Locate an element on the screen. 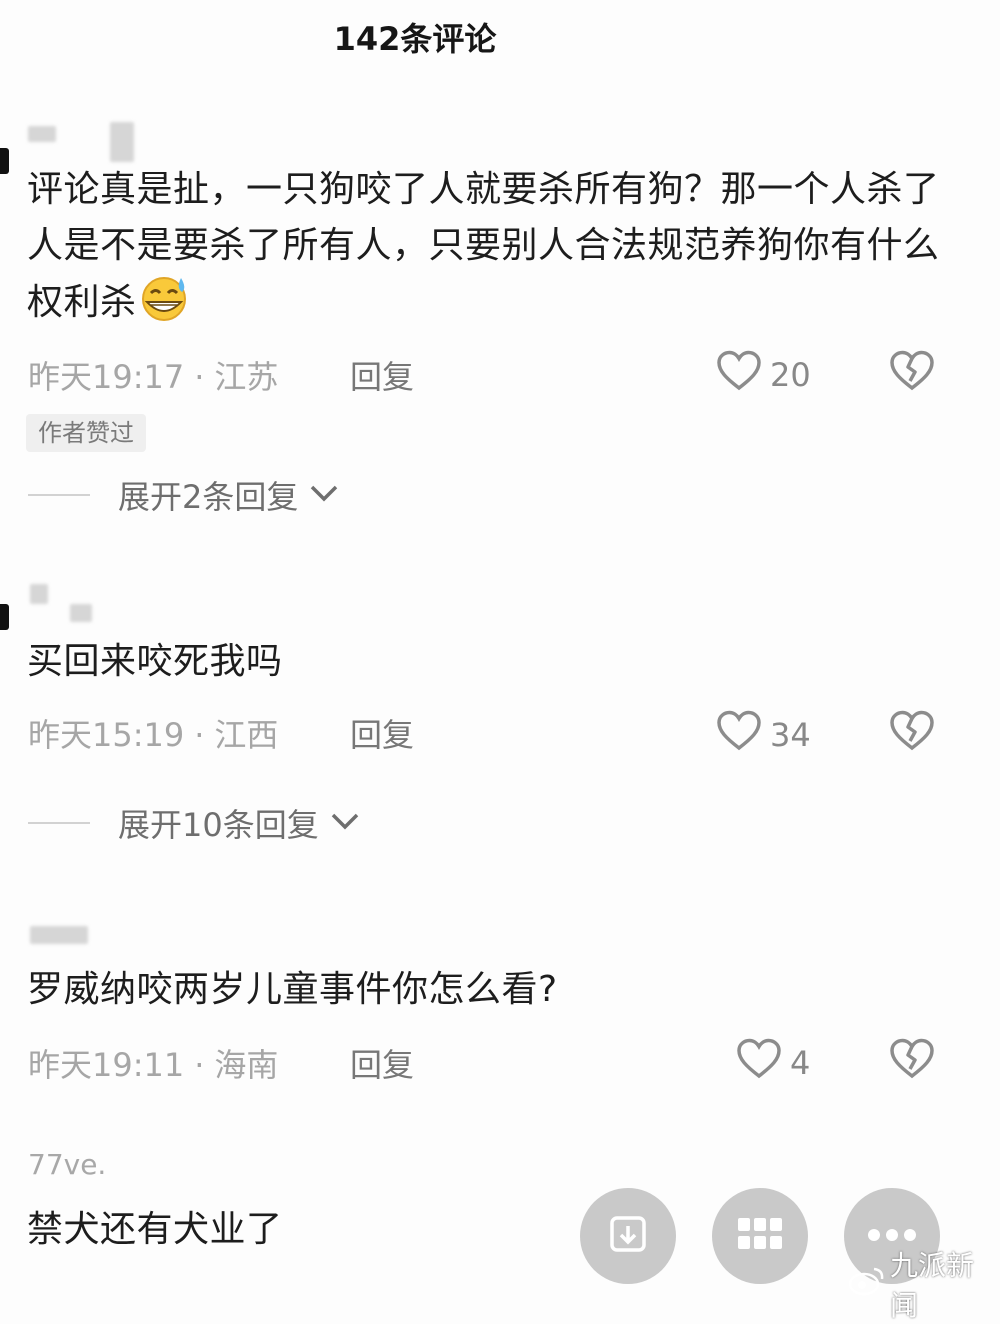  expand-replies-button: 展开2条回复 is located at coordinates (184, 495).